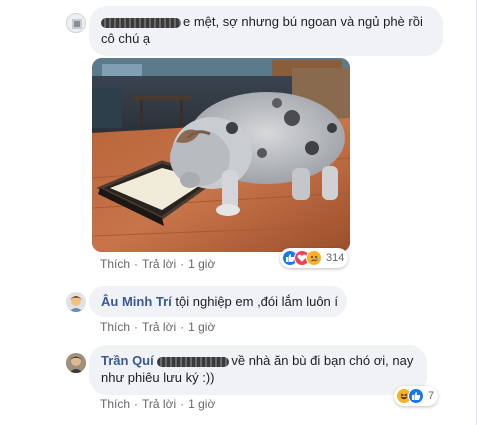 The image size is (477, 425). I want to click on redacted-author-surname, so click(193, 361).